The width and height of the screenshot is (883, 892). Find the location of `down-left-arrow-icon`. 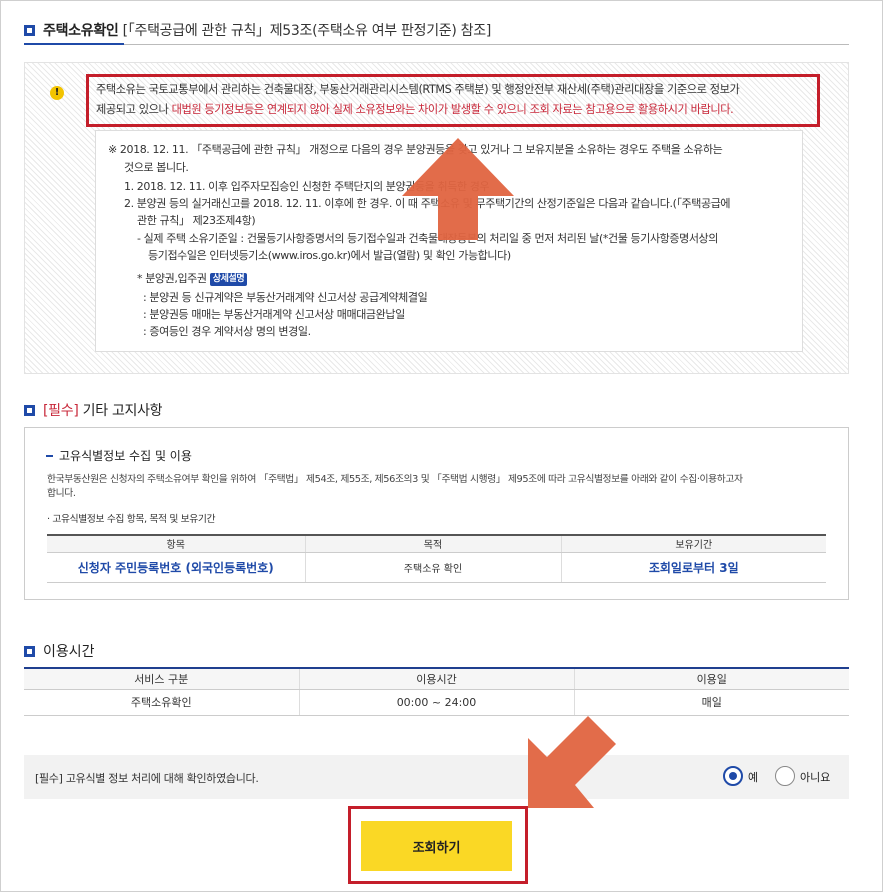

down-left-arrow-icon is located at coordinates (572, 762).